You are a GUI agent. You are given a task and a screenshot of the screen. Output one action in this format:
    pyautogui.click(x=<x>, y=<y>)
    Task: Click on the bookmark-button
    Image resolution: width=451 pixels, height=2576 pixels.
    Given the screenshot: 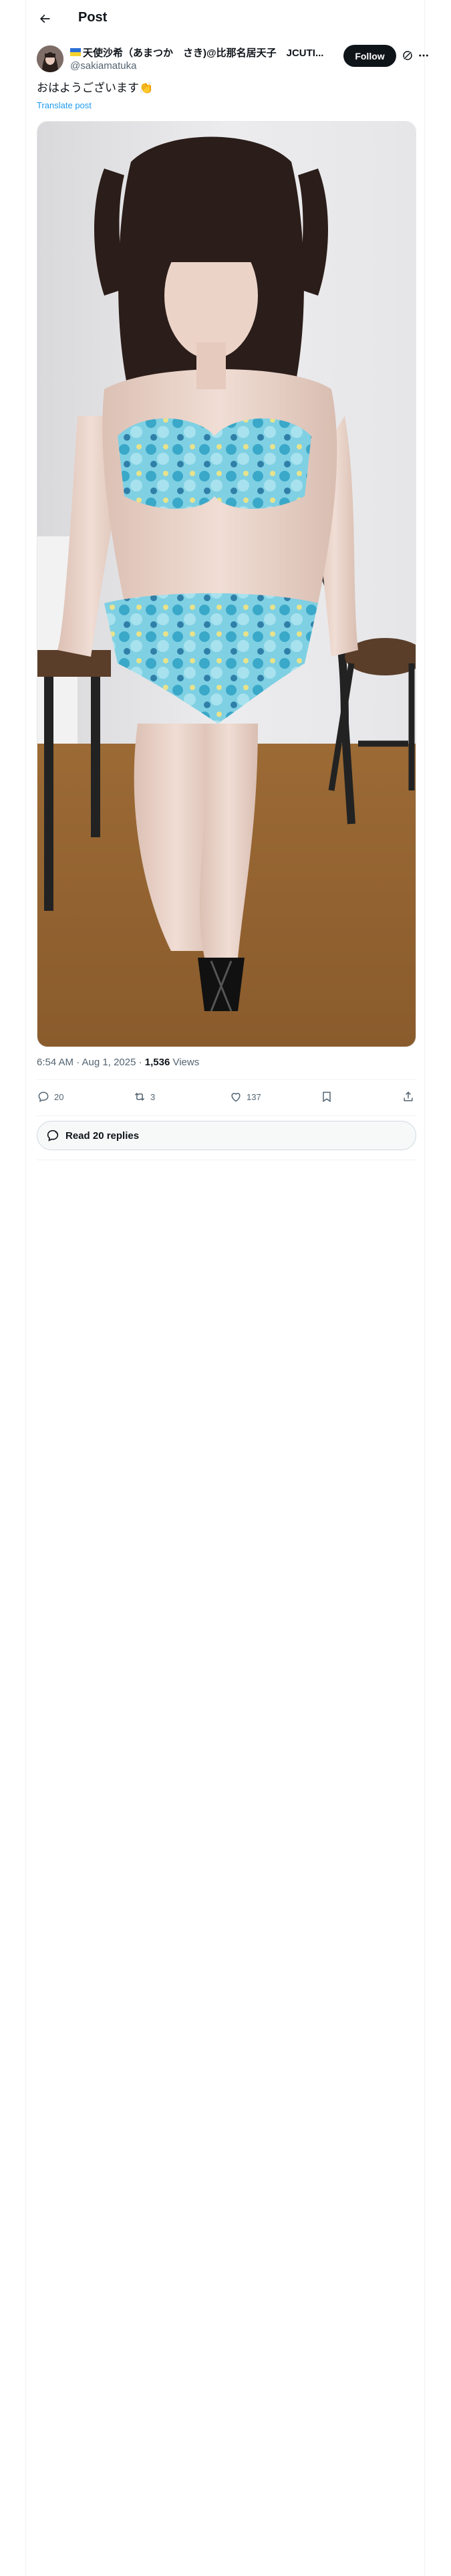 What is the action you would take?
    pyautogui.click(x=326, y=1096)
    